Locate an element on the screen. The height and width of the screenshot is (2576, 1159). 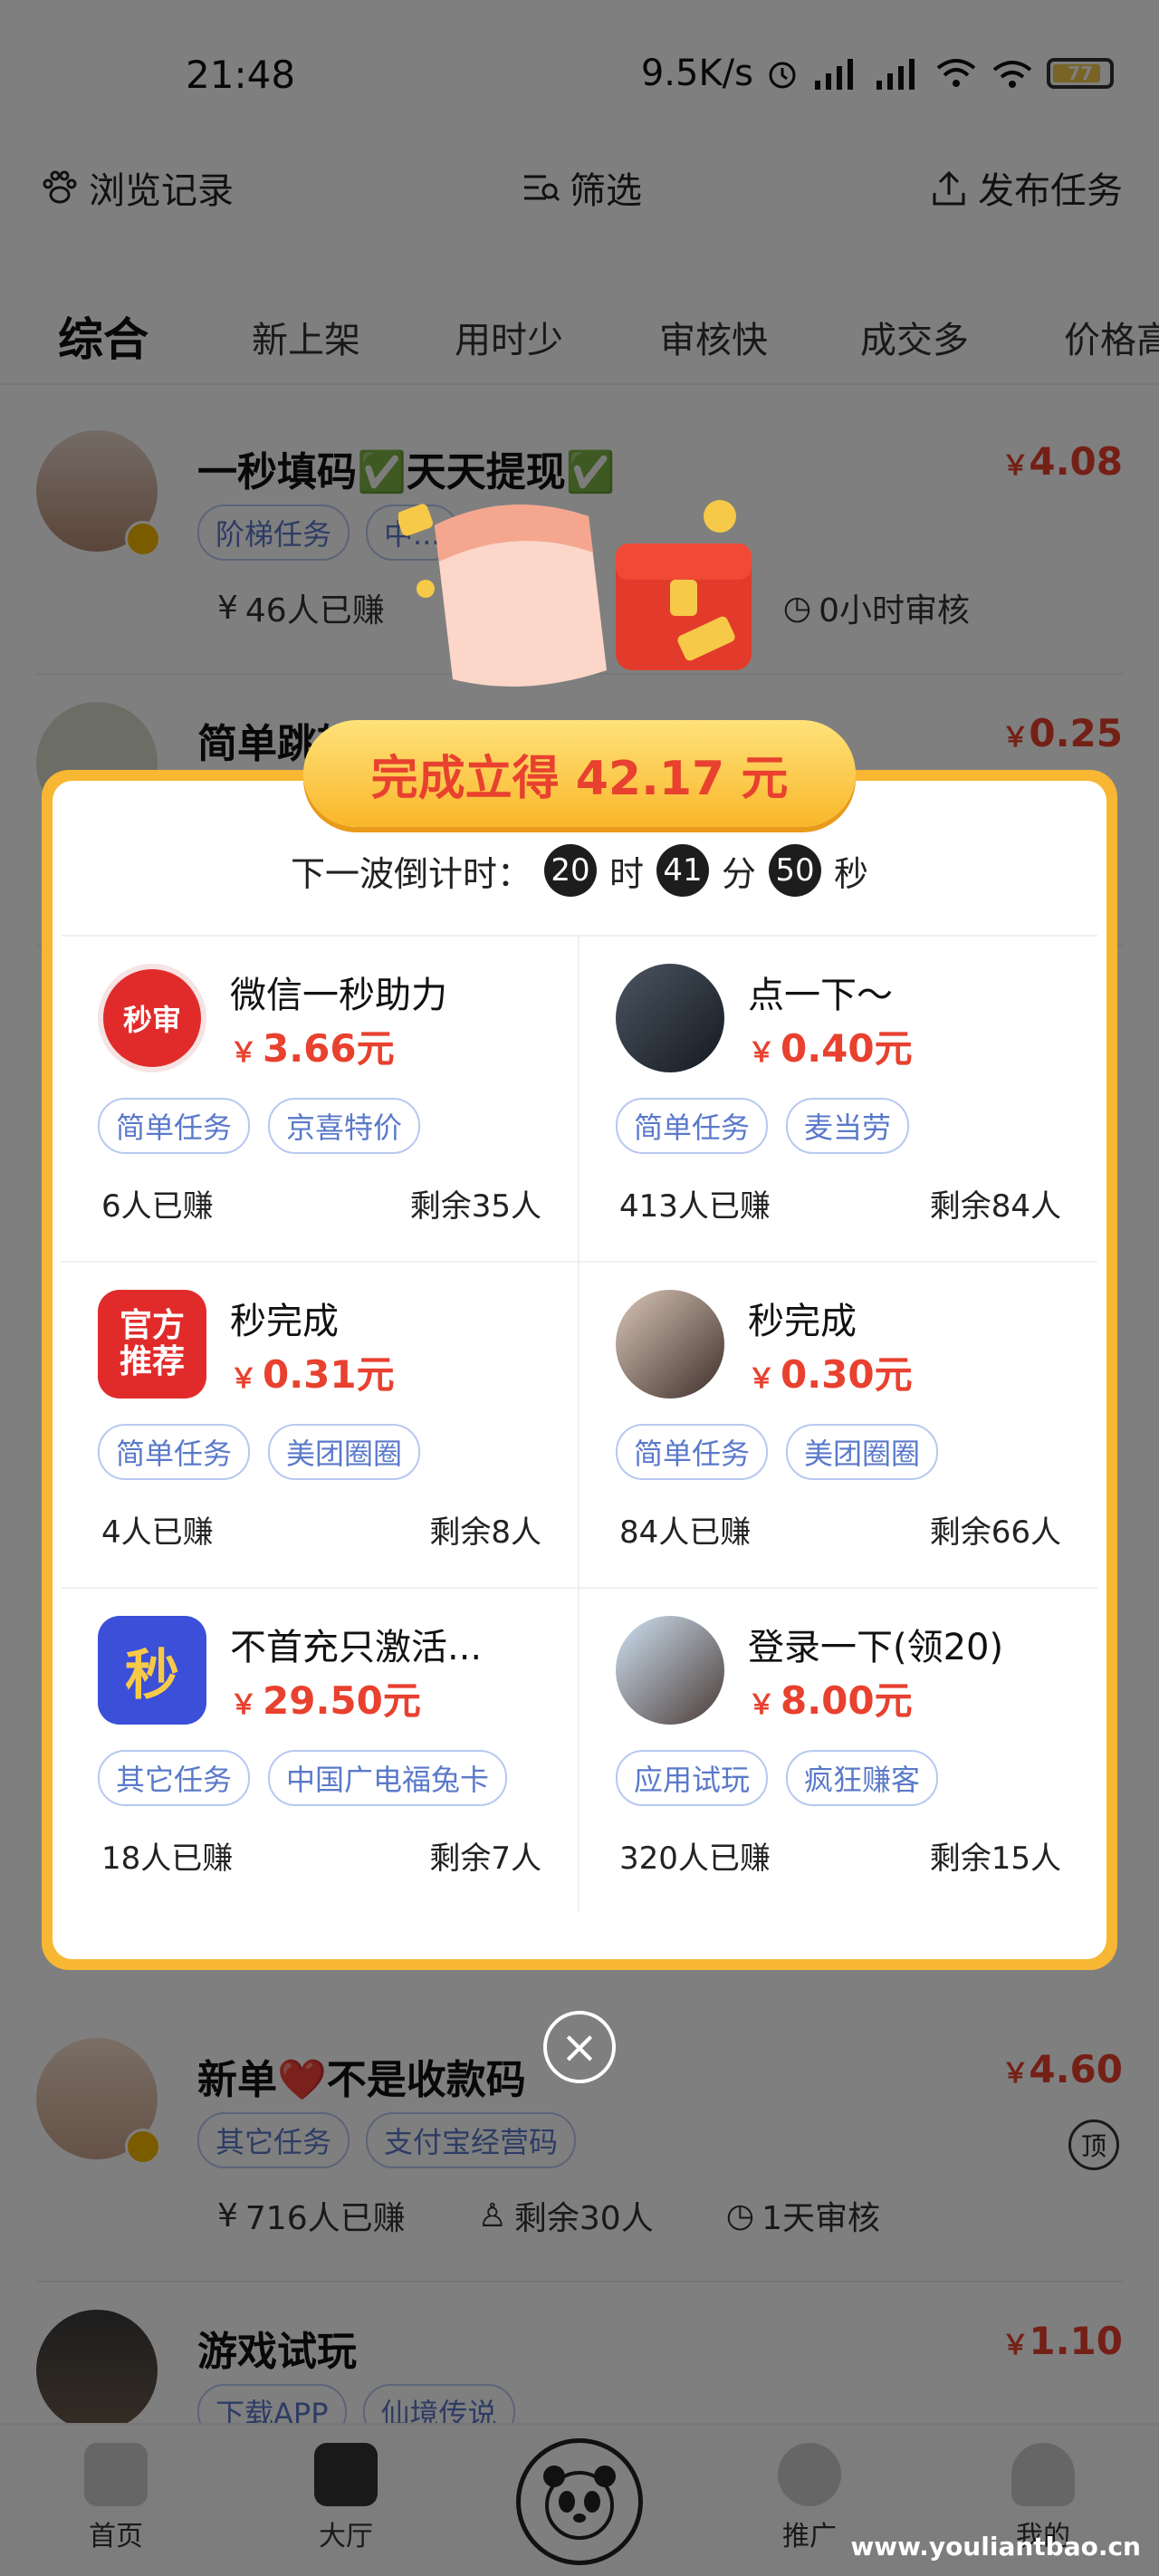
minute-unit: 分 is located at coordinates (739, 873).